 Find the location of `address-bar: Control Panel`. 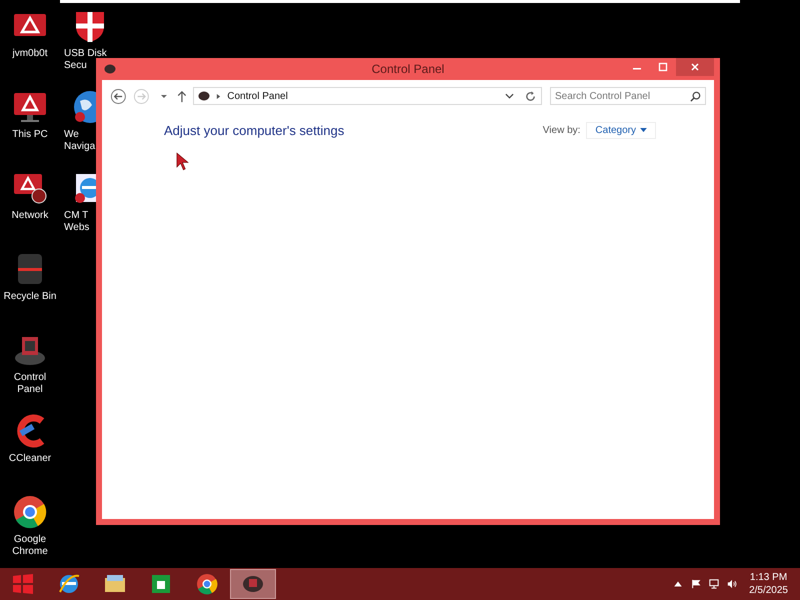

address-bar: Control Panel is located at coordinates (367, 96).